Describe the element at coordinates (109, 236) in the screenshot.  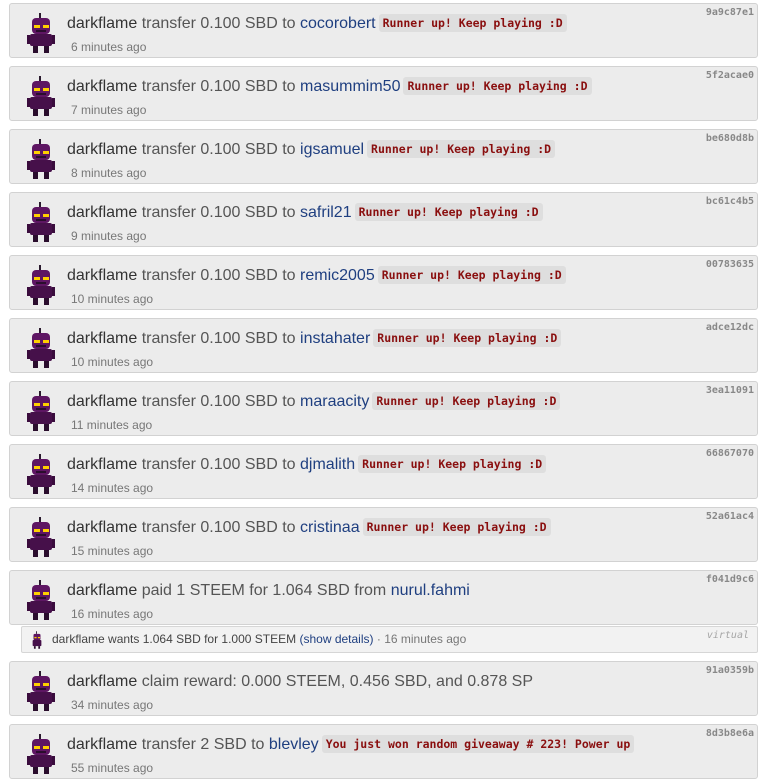
I see `timestamp: 9 minutes ago` at that location.